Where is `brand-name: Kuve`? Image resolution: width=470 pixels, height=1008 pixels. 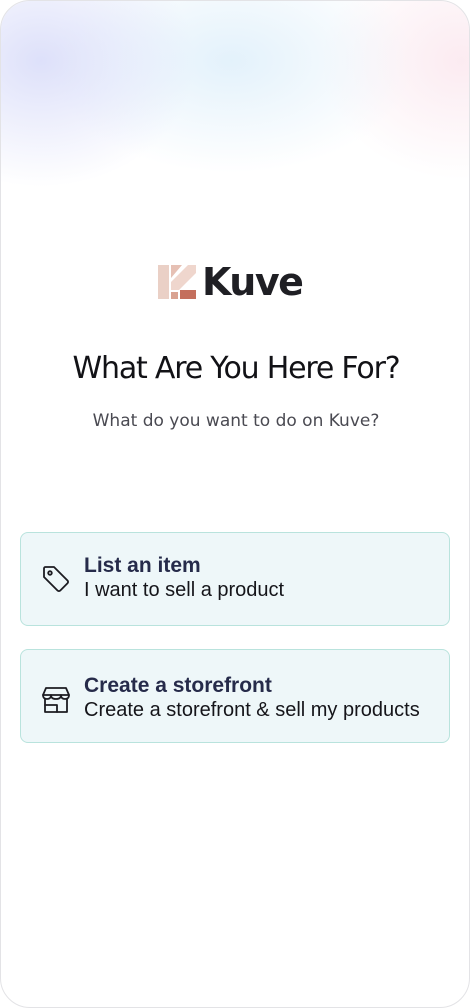
brand-name: Kuve is located at coordinates (253, 282).